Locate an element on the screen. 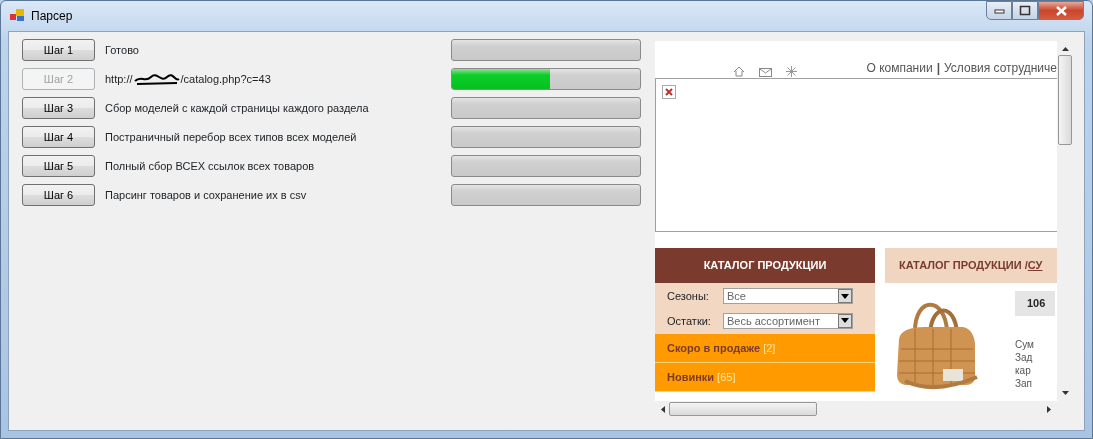 The height and width of the screenshot is (439, 1093). category-item: Новинки [65] is located at coordinates (765, 377).